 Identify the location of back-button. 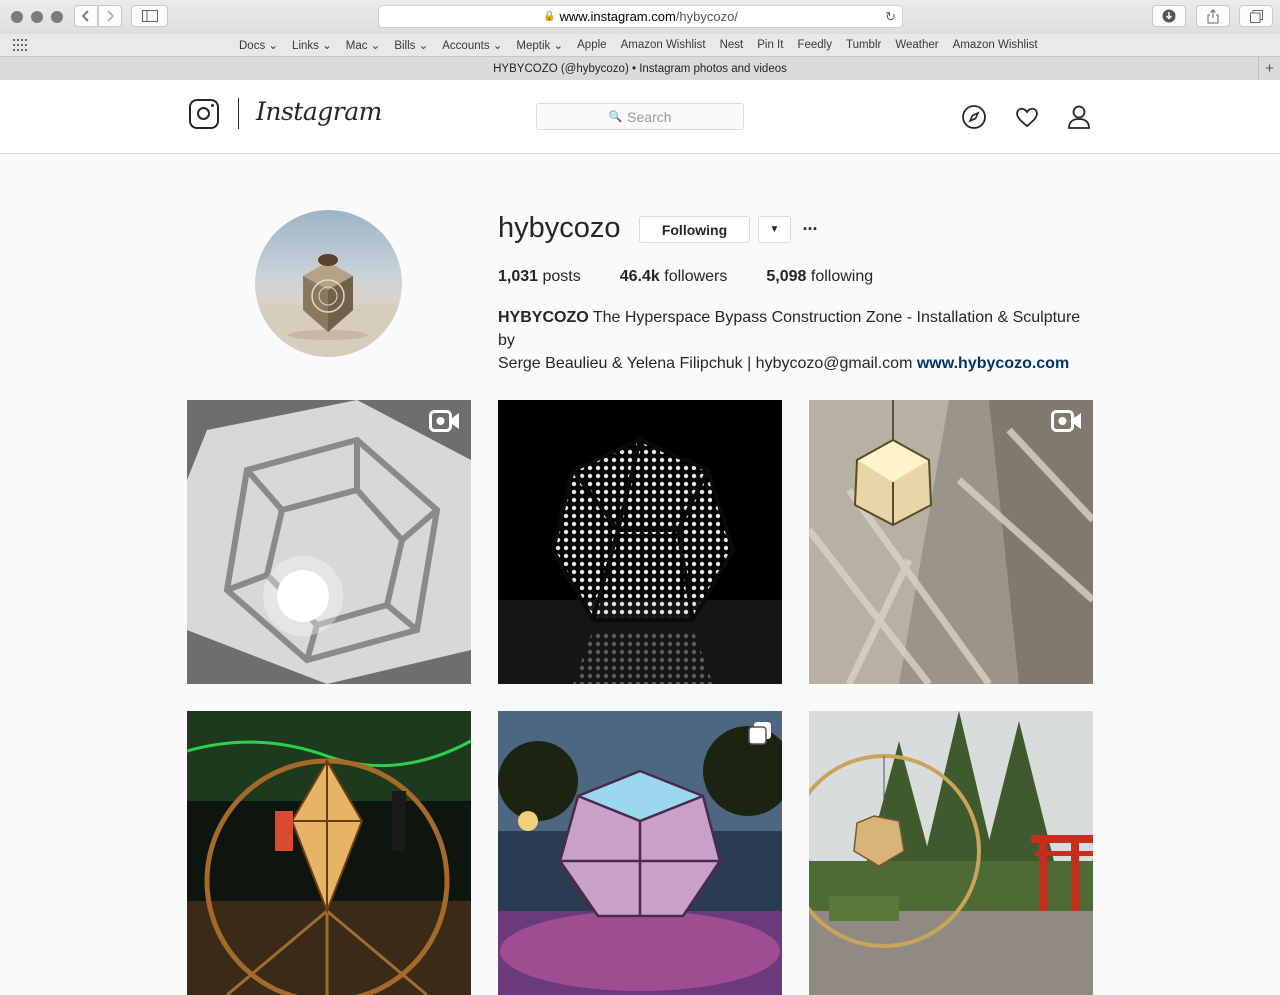
(86, 16).